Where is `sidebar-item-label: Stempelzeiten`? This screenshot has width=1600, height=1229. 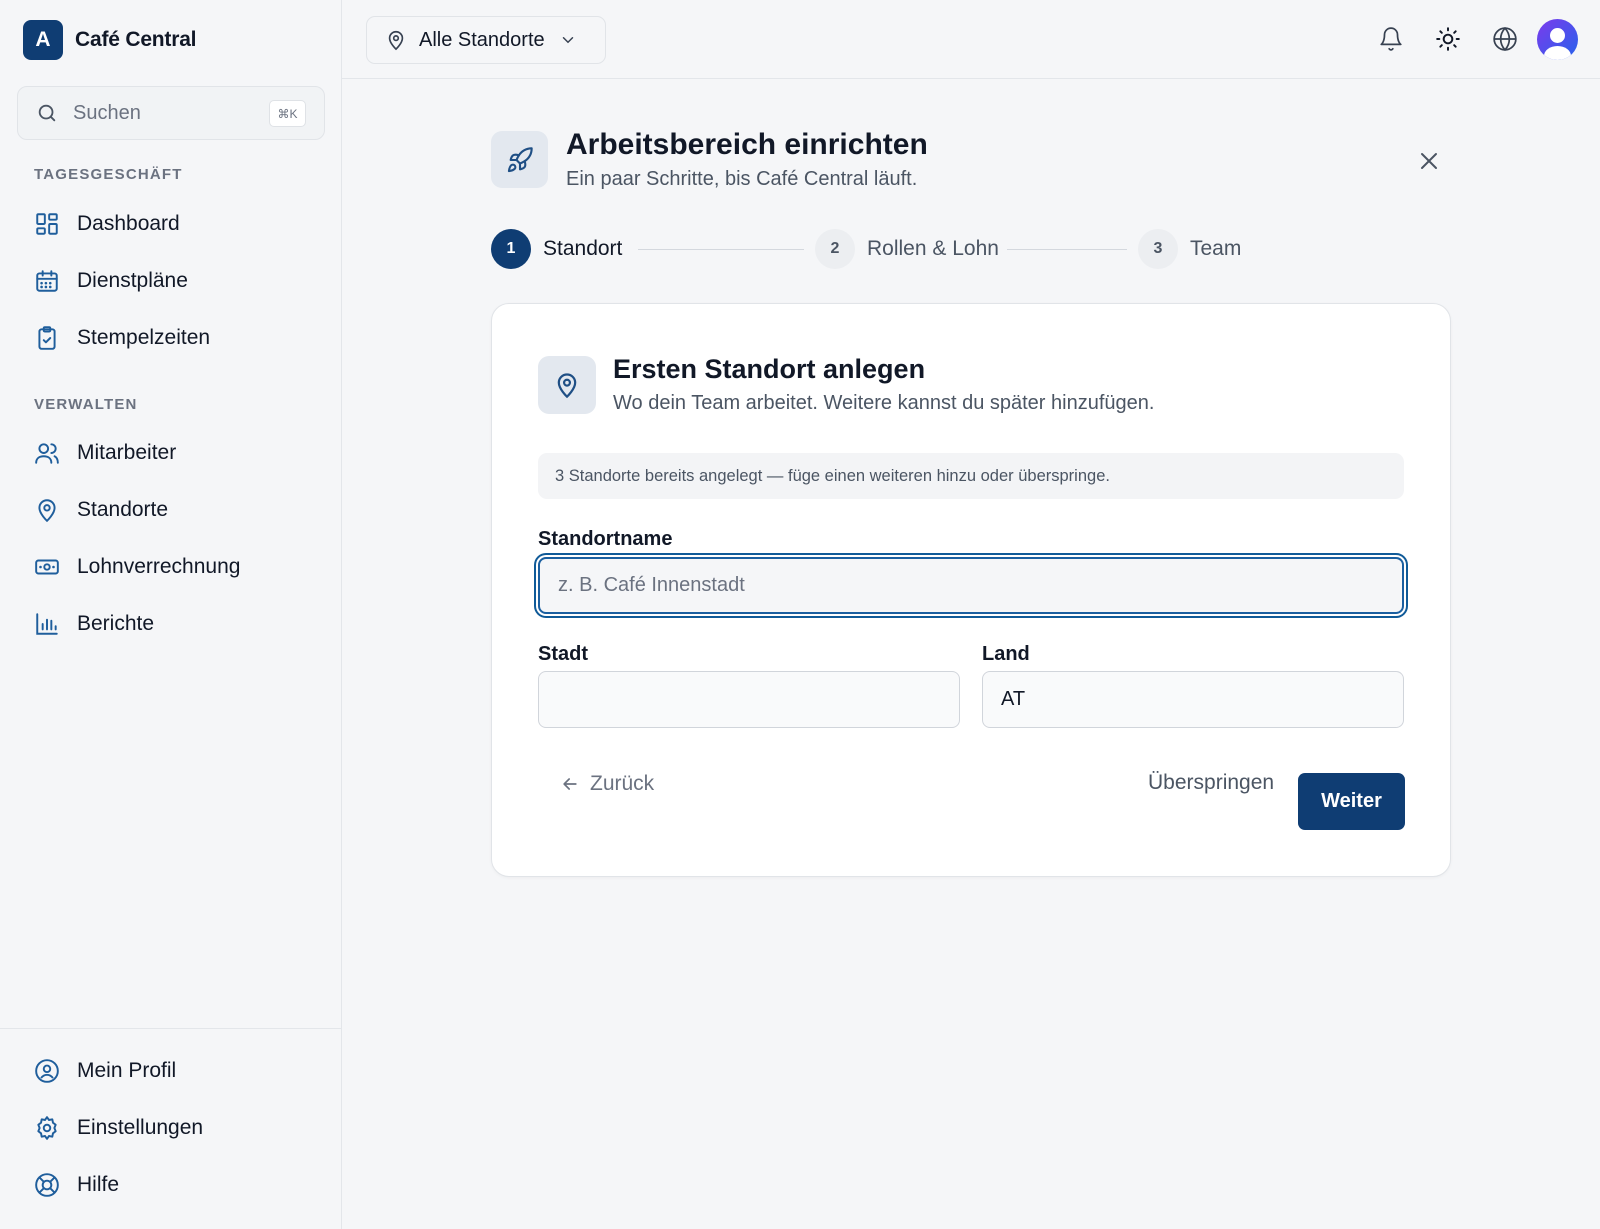 sidebar-item-label: Stempelzeiten is located at coordinates (144, 337).